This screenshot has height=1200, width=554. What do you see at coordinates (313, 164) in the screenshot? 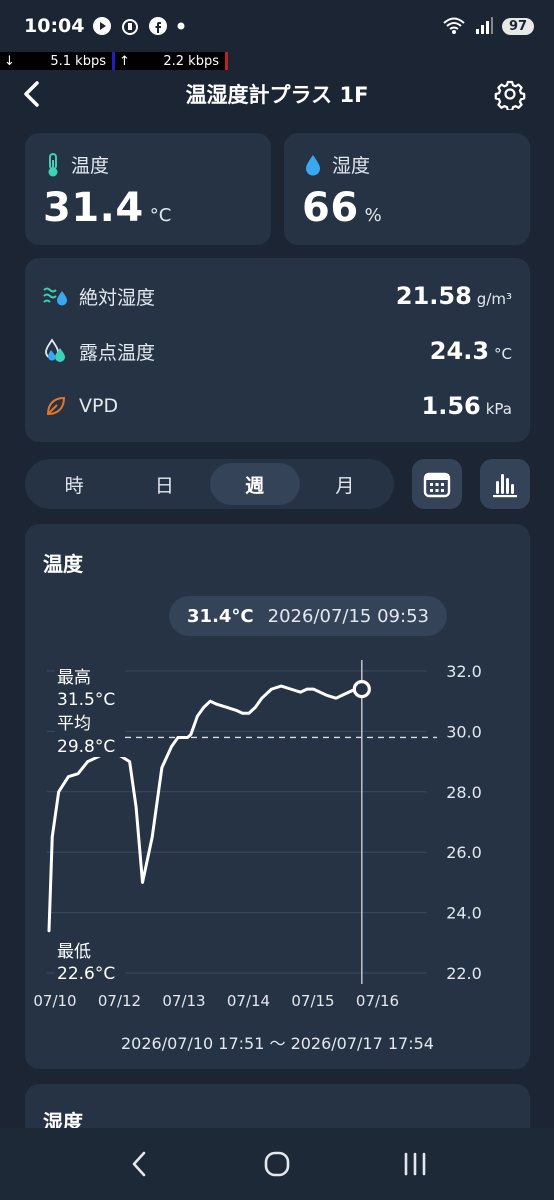
I see `droplet-icon` at bounding box center [313, 164].